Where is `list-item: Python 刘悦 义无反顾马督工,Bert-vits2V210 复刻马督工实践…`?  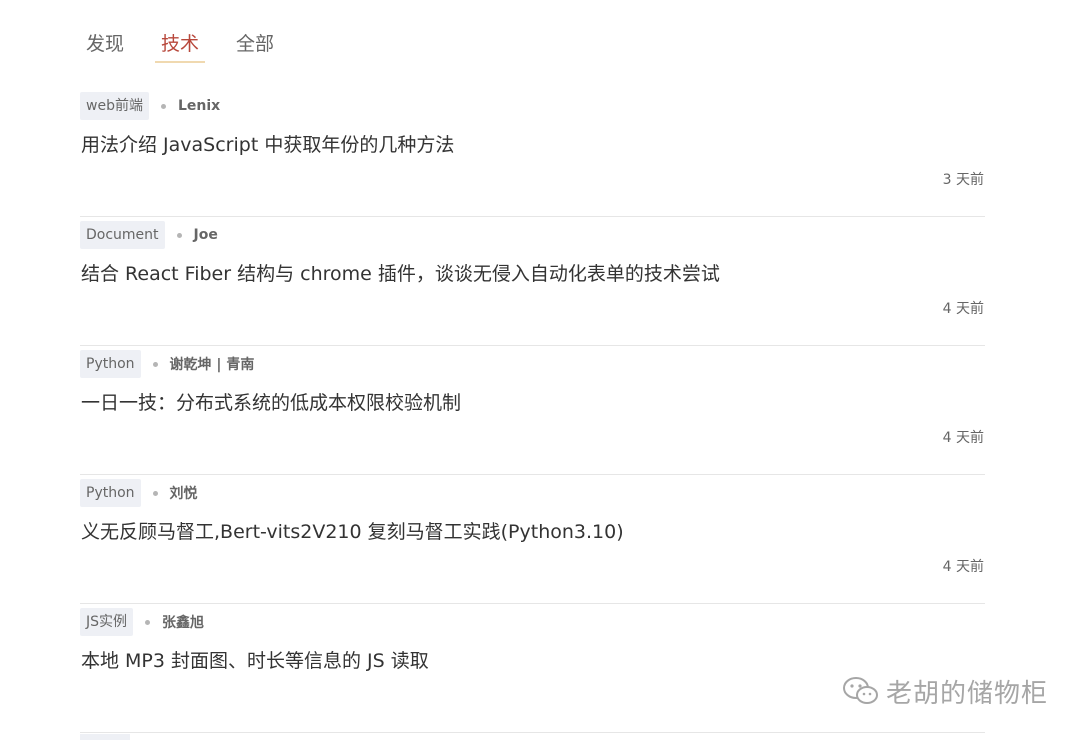 list-item: Python 刘悦 义无反顾马督工,Bert-vits2V210 复刻马督工实践… is located at coordinates (532, 539).